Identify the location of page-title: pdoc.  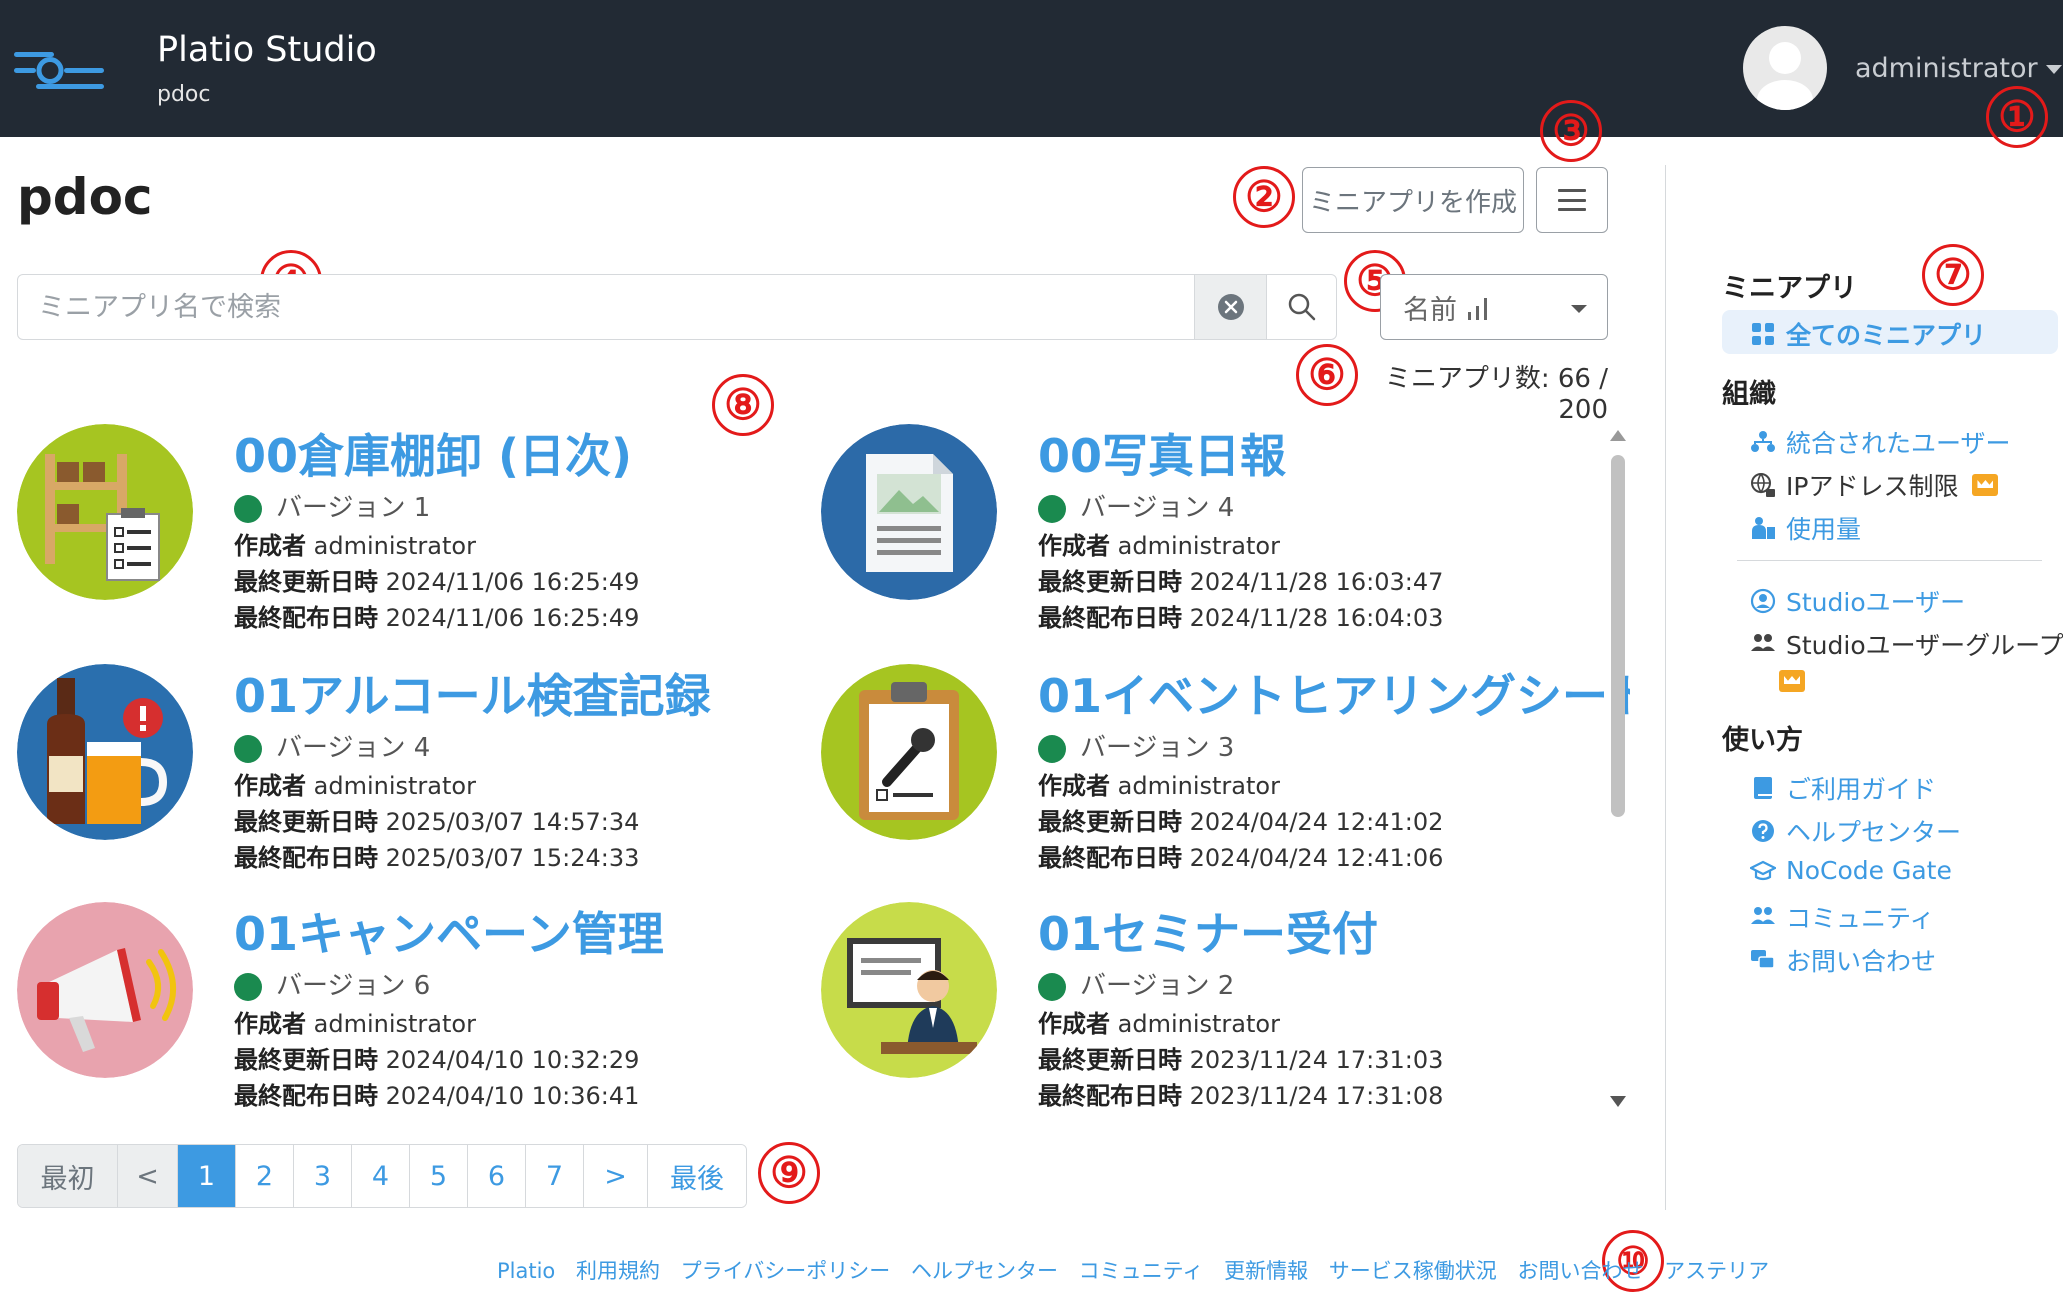
(85, 197).